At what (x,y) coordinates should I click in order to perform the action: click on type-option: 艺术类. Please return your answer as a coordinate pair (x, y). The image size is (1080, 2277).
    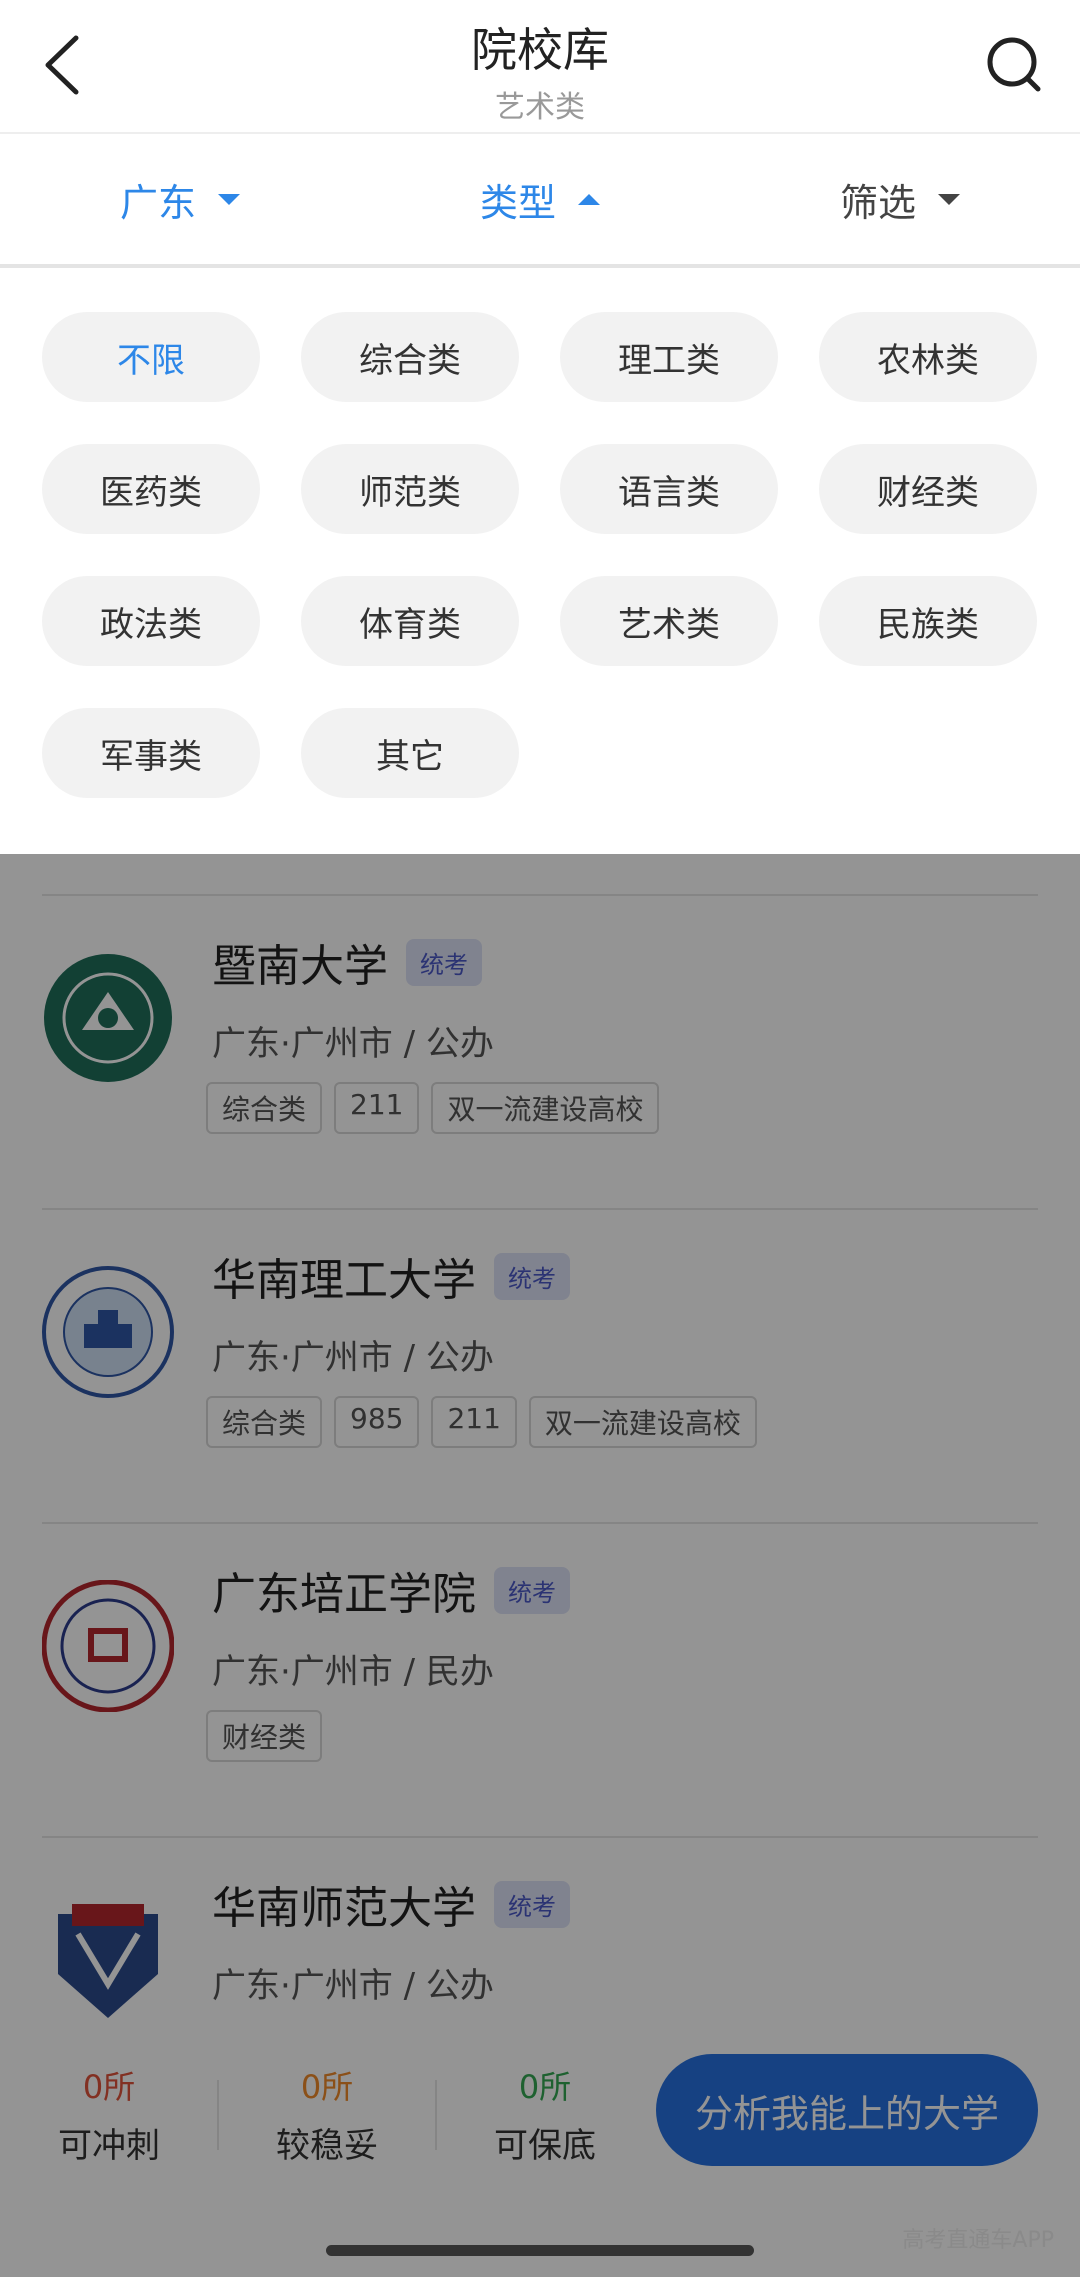
    Looking at the image, I should click on (669, 621).